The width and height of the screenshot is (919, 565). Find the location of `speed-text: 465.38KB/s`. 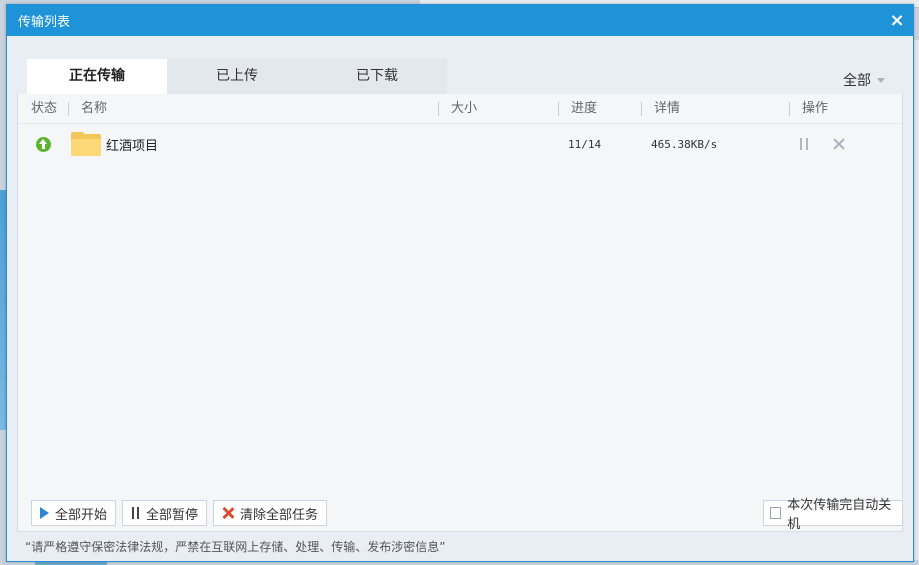

speed-text: 465.38KB/s is located at coordinates (684, 144).